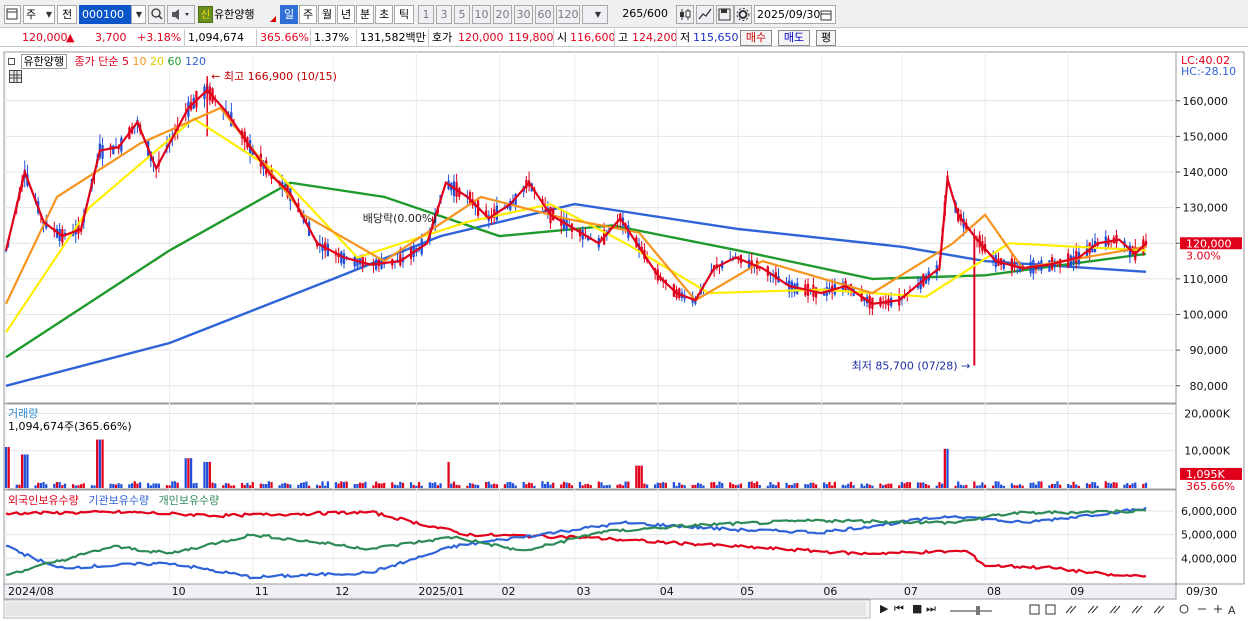 This screenshot has height=621, width=1248. What do you see at coordinates (1115, 609) in the screenshot?
I see `fibo-icon` at bounding box center [1115, 609].